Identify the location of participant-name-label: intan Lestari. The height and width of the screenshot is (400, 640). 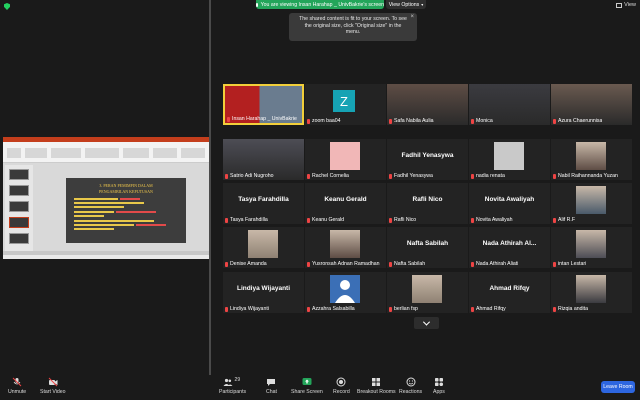
(569, 264).